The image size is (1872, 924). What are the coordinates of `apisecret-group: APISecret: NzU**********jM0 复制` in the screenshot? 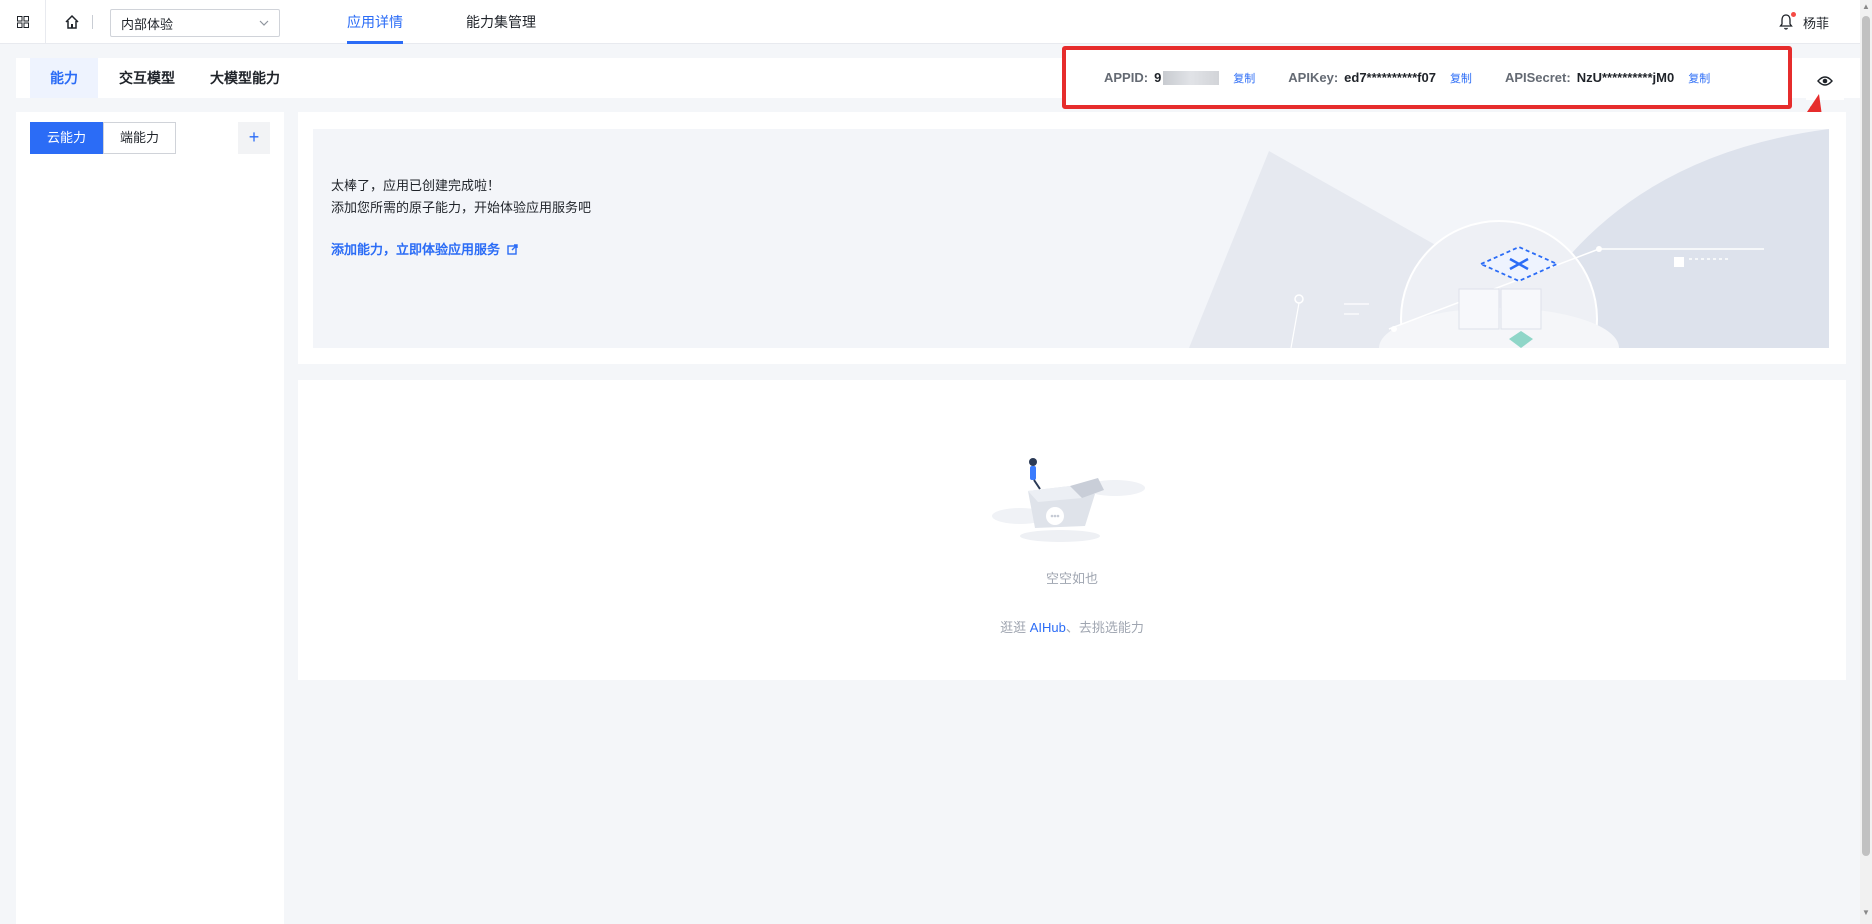 It's located at (1607, 78).